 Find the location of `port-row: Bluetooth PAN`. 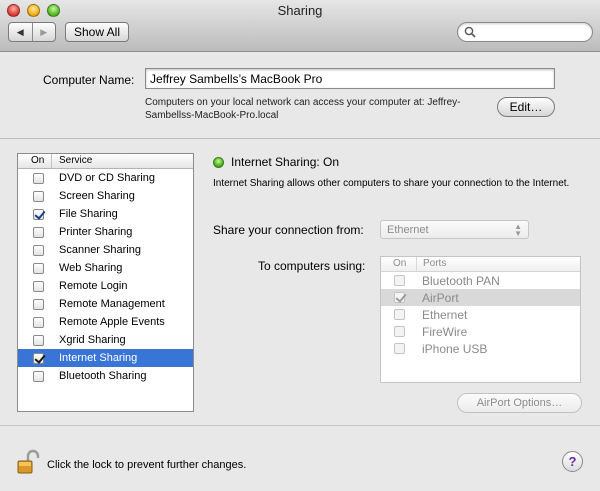

port-row: Bluetooth PAN is located at coordinates (480, 280).